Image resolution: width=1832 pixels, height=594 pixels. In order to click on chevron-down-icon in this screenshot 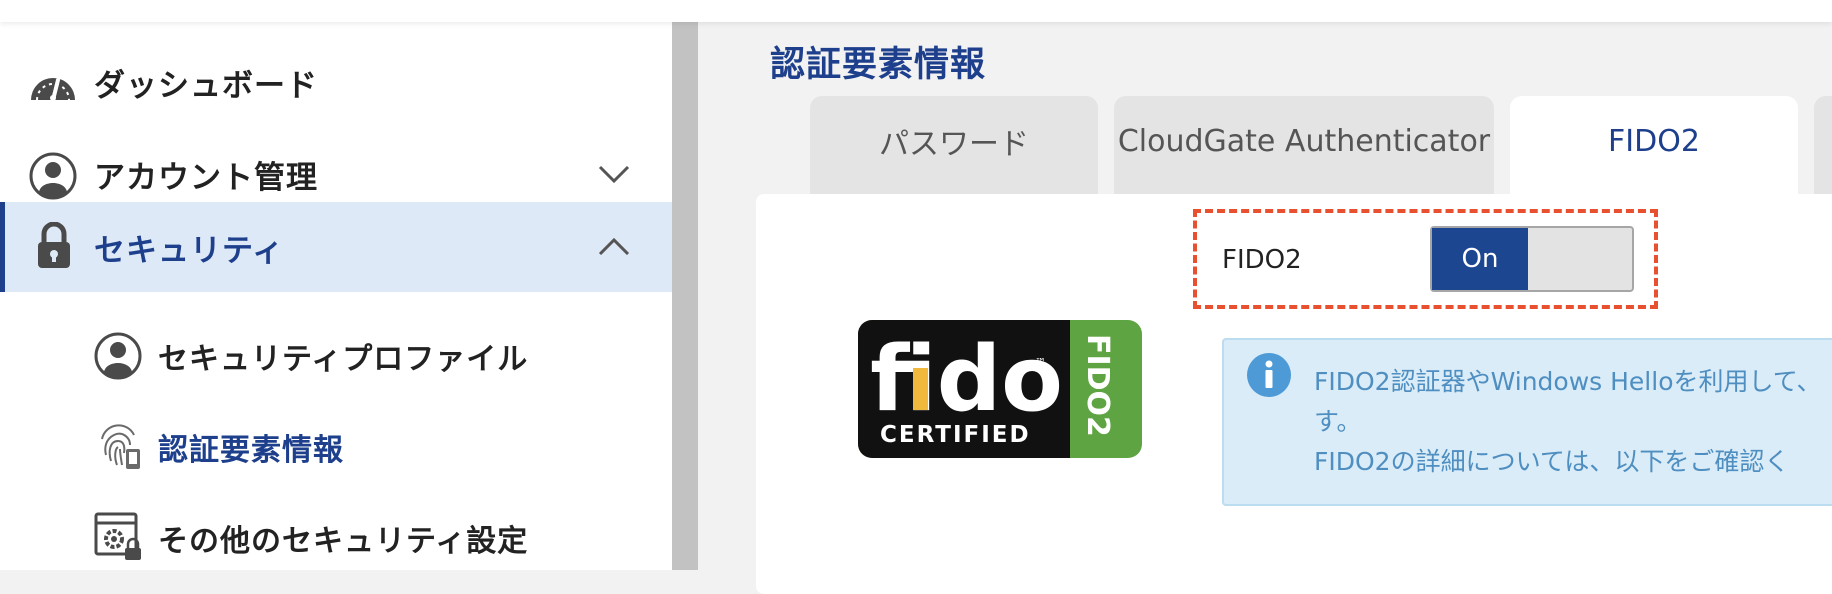, I will do `click(614, 174)`.